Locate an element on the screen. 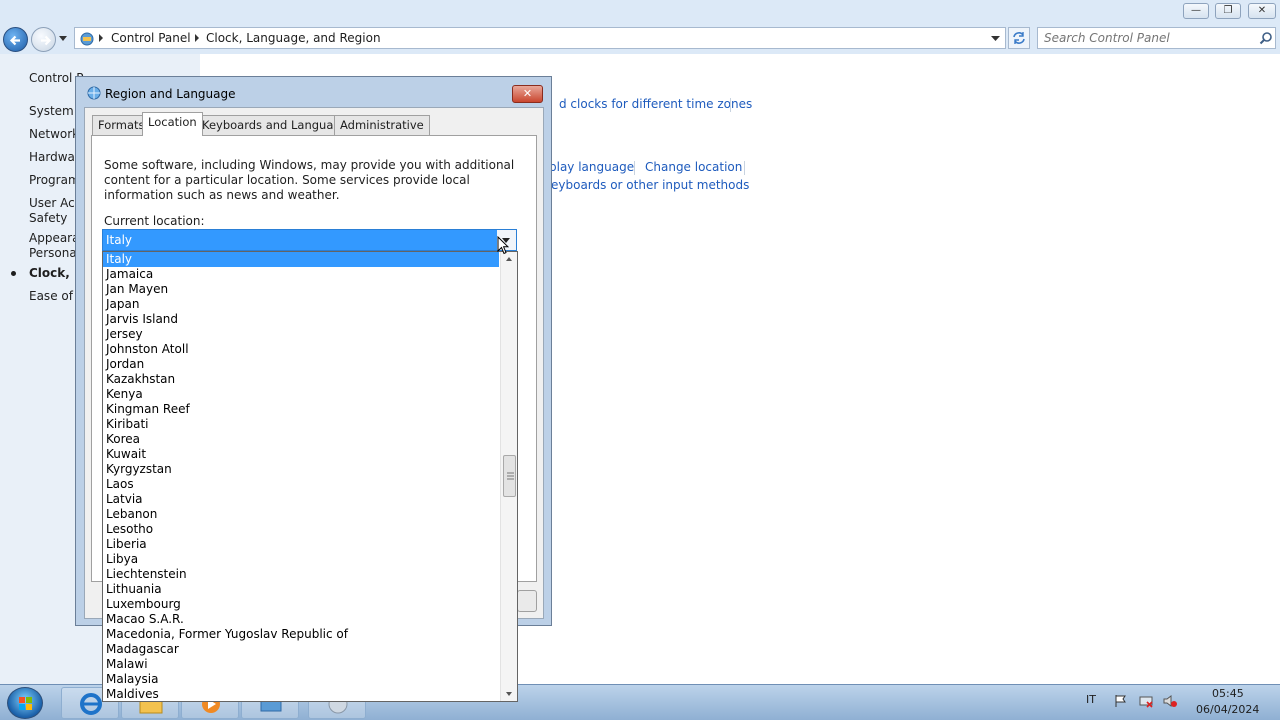 This screenshot has height=720, width=1280. clock-date: 06/04/2024 is located at coordinates (1227, 709).